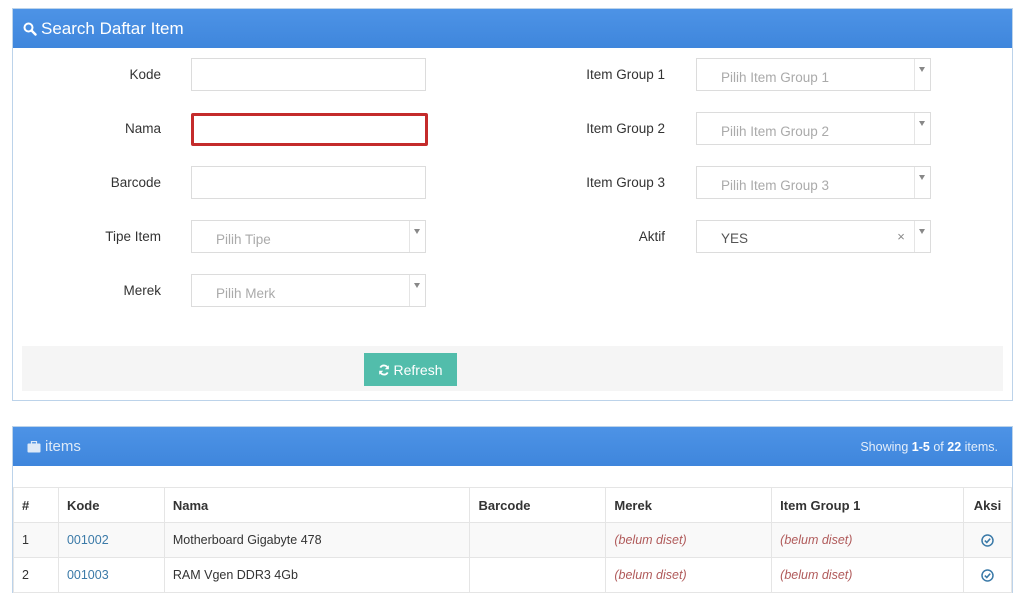 This screenshot has width=1024, height=593. I want to click on row-kode-cell: 001002, so click(111, 540).